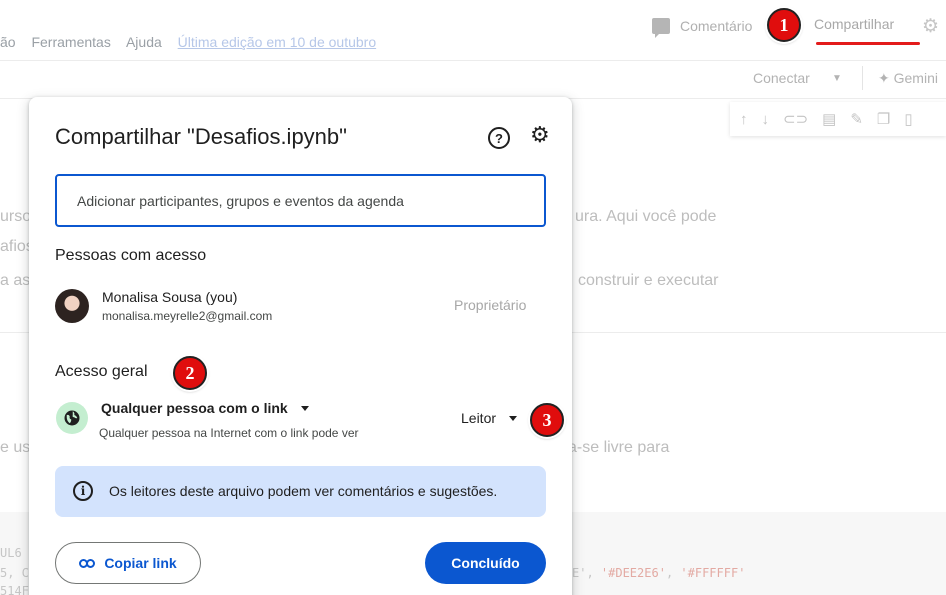 This screenshot has height=595, width=946. I want to click on person-name: Monalisa Sousa (you), so click(170, 297).